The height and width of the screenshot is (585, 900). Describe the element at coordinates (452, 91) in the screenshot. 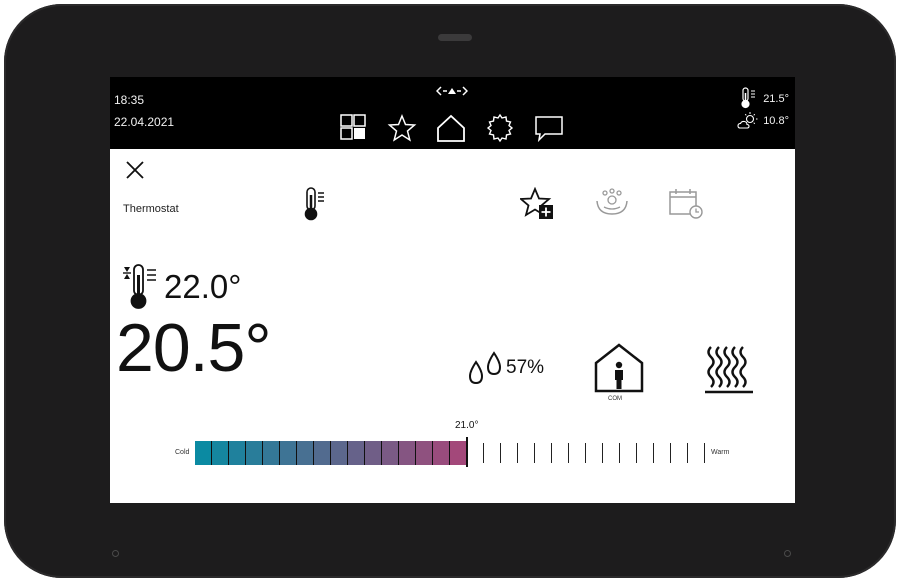

I see `home-network-icon` at that location.